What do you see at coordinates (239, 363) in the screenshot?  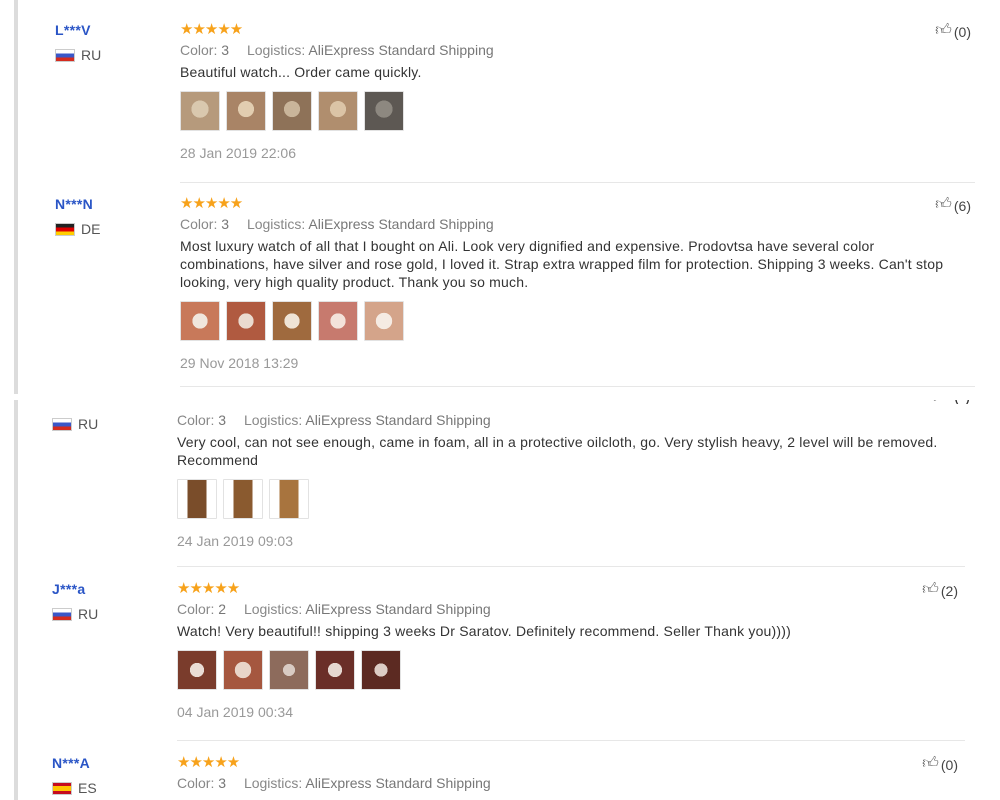 I see `review-date: 29 Nov 2018 13:29` at bounding box center [239, 363].